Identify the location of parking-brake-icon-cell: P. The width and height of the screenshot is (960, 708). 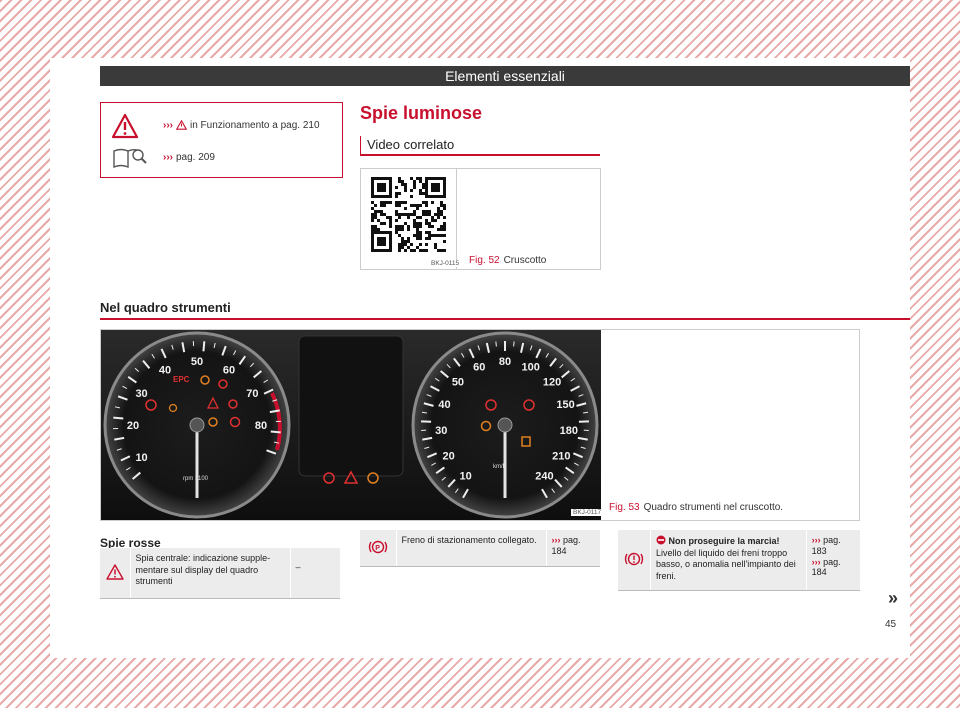
(378, 548).